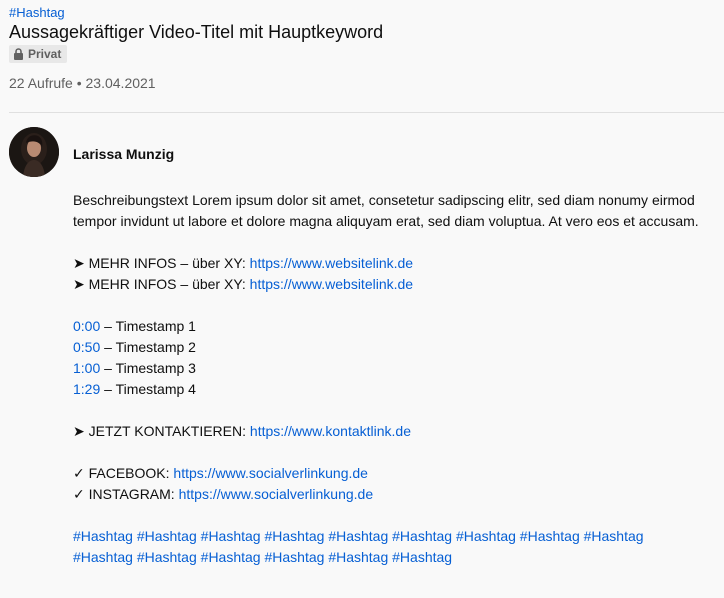 The image size is (724, 598). What do you see at coordinates (393, 347) in the screenshot?
I see `timestamp-line: 0:50 – Timestamp 2` at bounding box center [393, 347].